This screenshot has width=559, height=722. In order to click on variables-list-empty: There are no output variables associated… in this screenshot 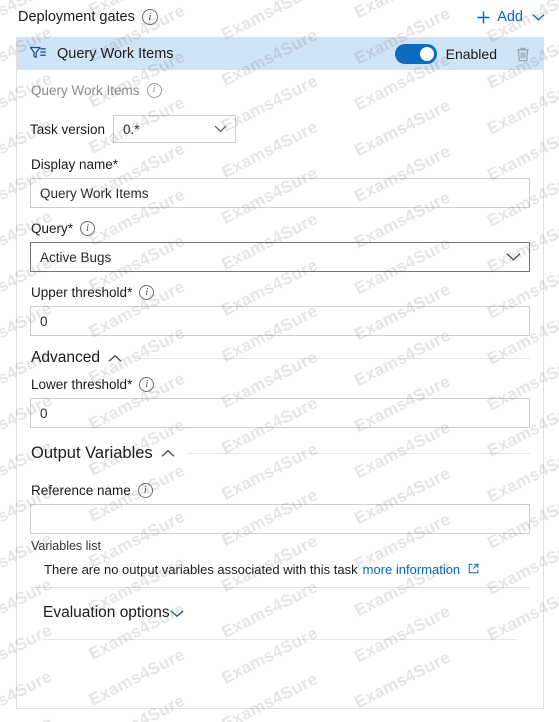, I will do `click(287, 569)`.